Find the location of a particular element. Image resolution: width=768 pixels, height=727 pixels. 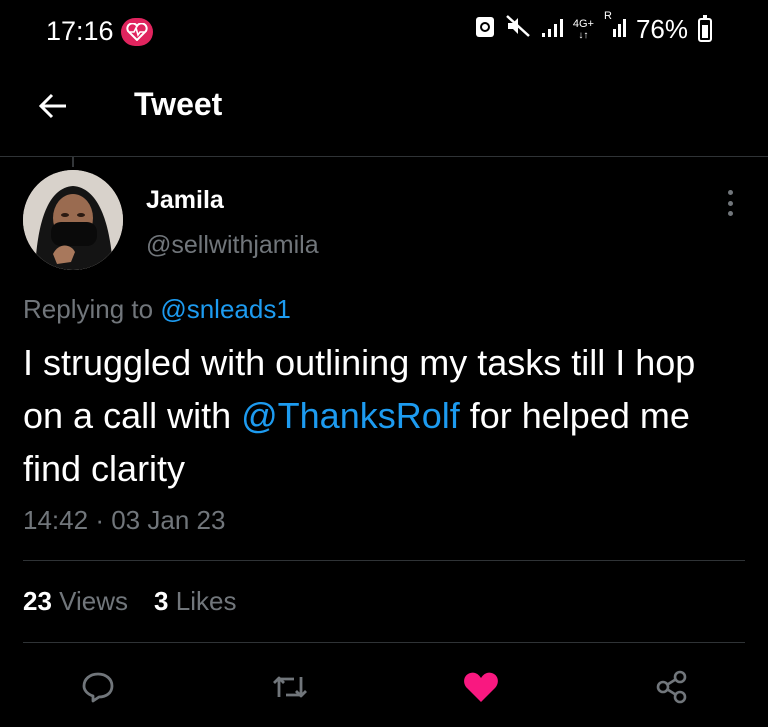

more-options-icon is located at coordinates (730, 203).